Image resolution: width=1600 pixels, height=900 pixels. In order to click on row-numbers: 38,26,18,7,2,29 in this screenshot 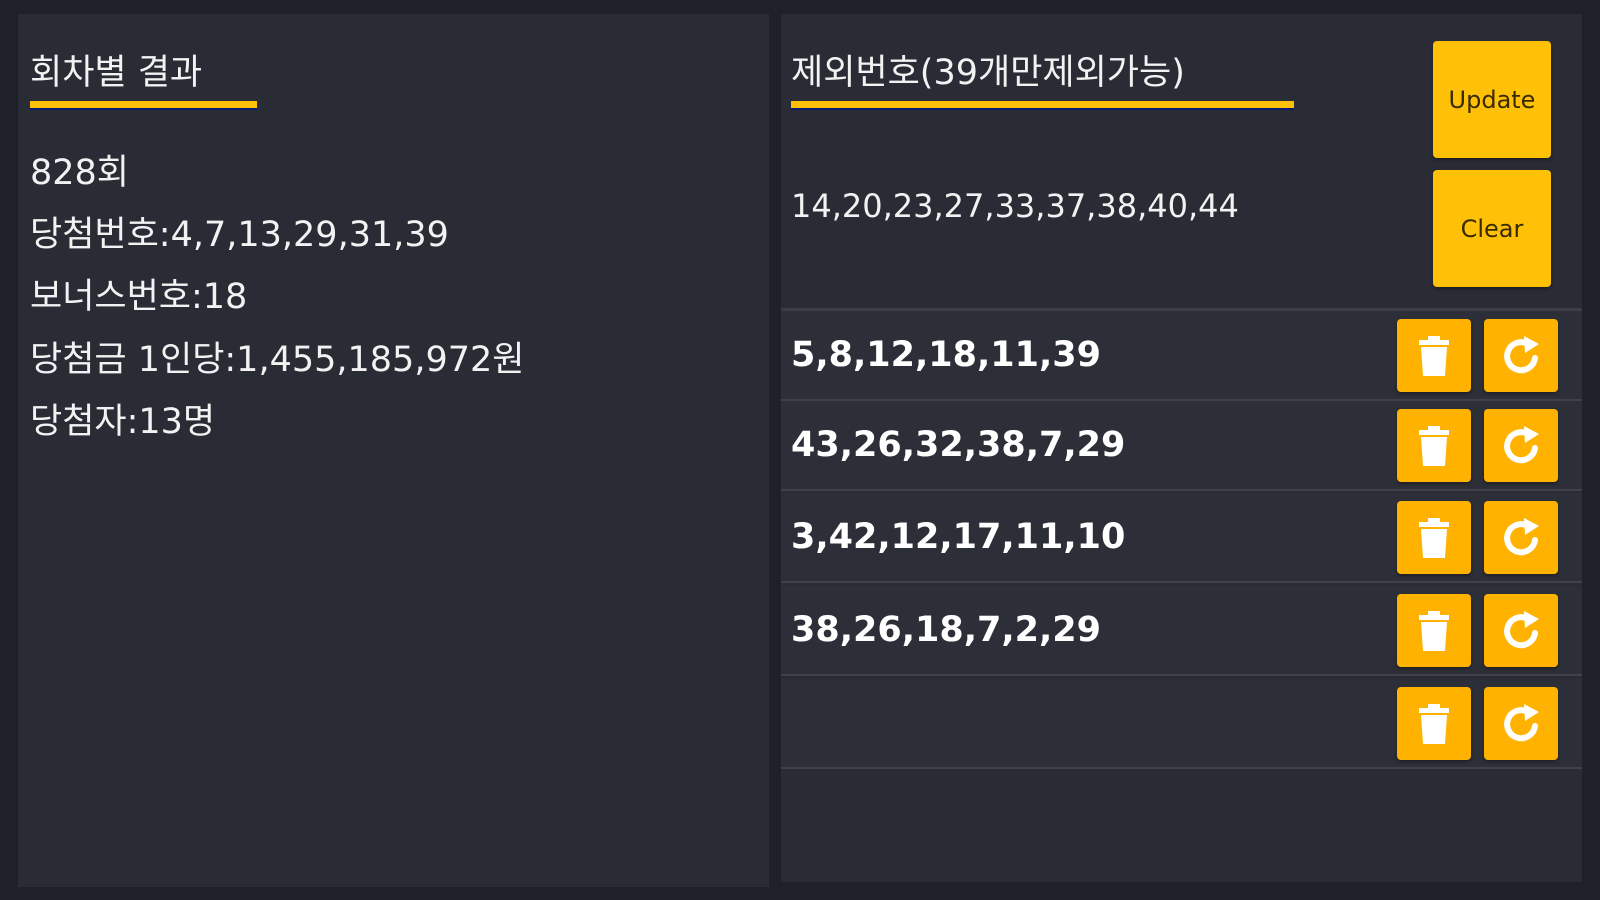, I will do `click(946, 630)`.